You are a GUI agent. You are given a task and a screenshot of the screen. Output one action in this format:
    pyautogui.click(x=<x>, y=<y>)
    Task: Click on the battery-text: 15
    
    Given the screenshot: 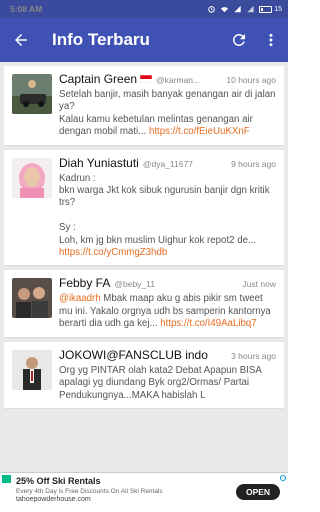 What is the action you would take?
    pyautogui.click(x=278, y=9)
    